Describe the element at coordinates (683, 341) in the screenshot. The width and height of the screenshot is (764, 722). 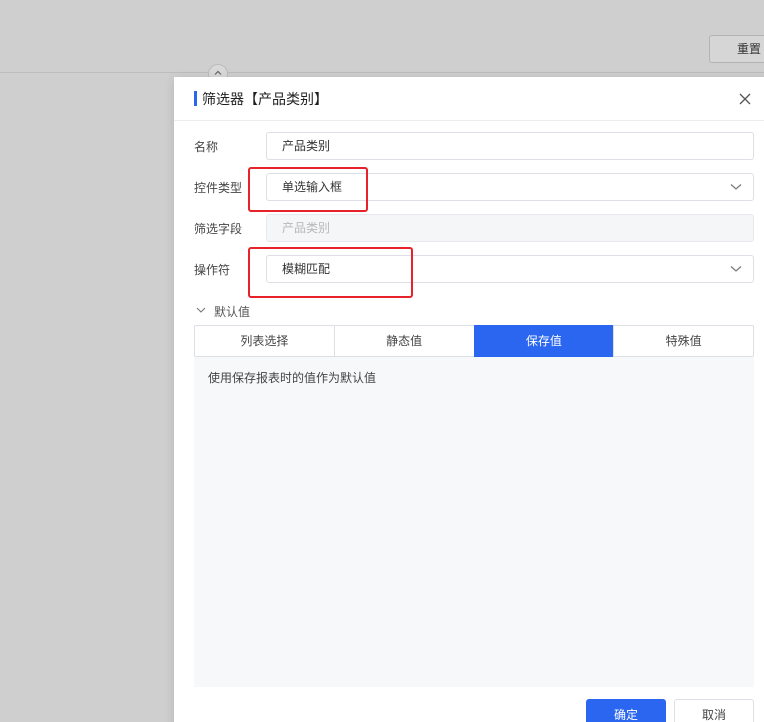
I see `tab-special-value: 特殊值` at that location.